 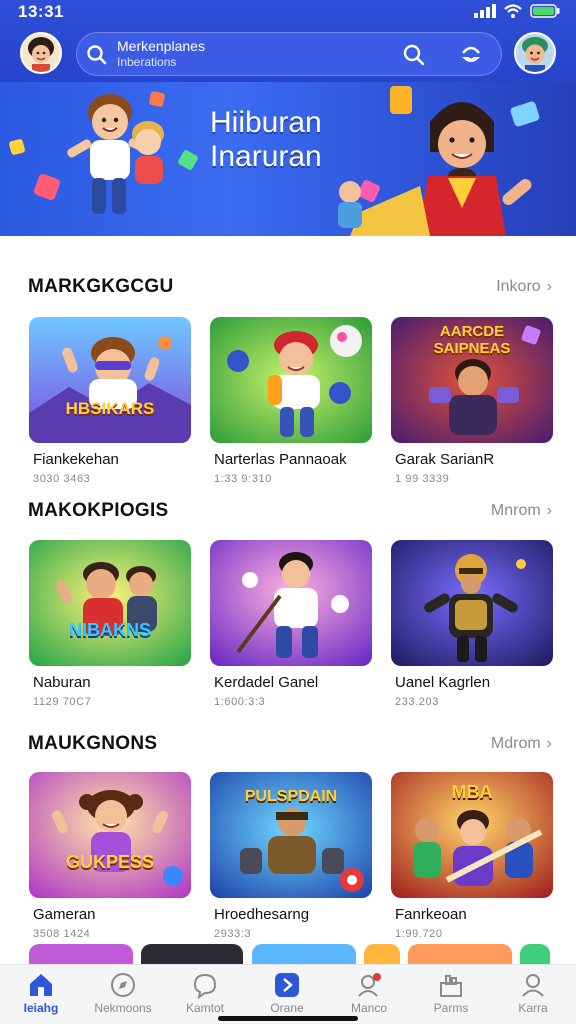 I want to click on see-more-label: Mdrom, so click(x=515, y=743).